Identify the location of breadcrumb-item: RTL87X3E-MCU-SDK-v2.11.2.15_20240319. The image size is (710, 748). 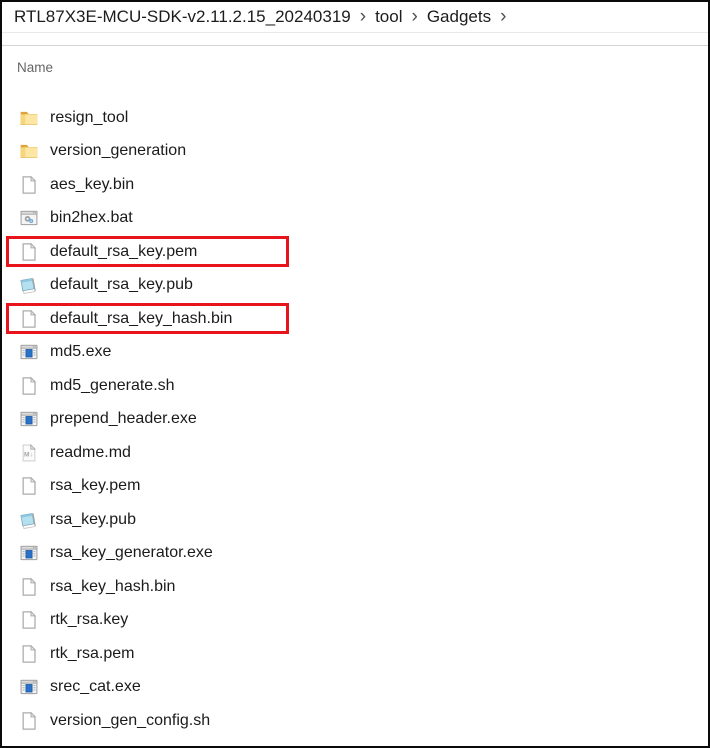
(182, 17).